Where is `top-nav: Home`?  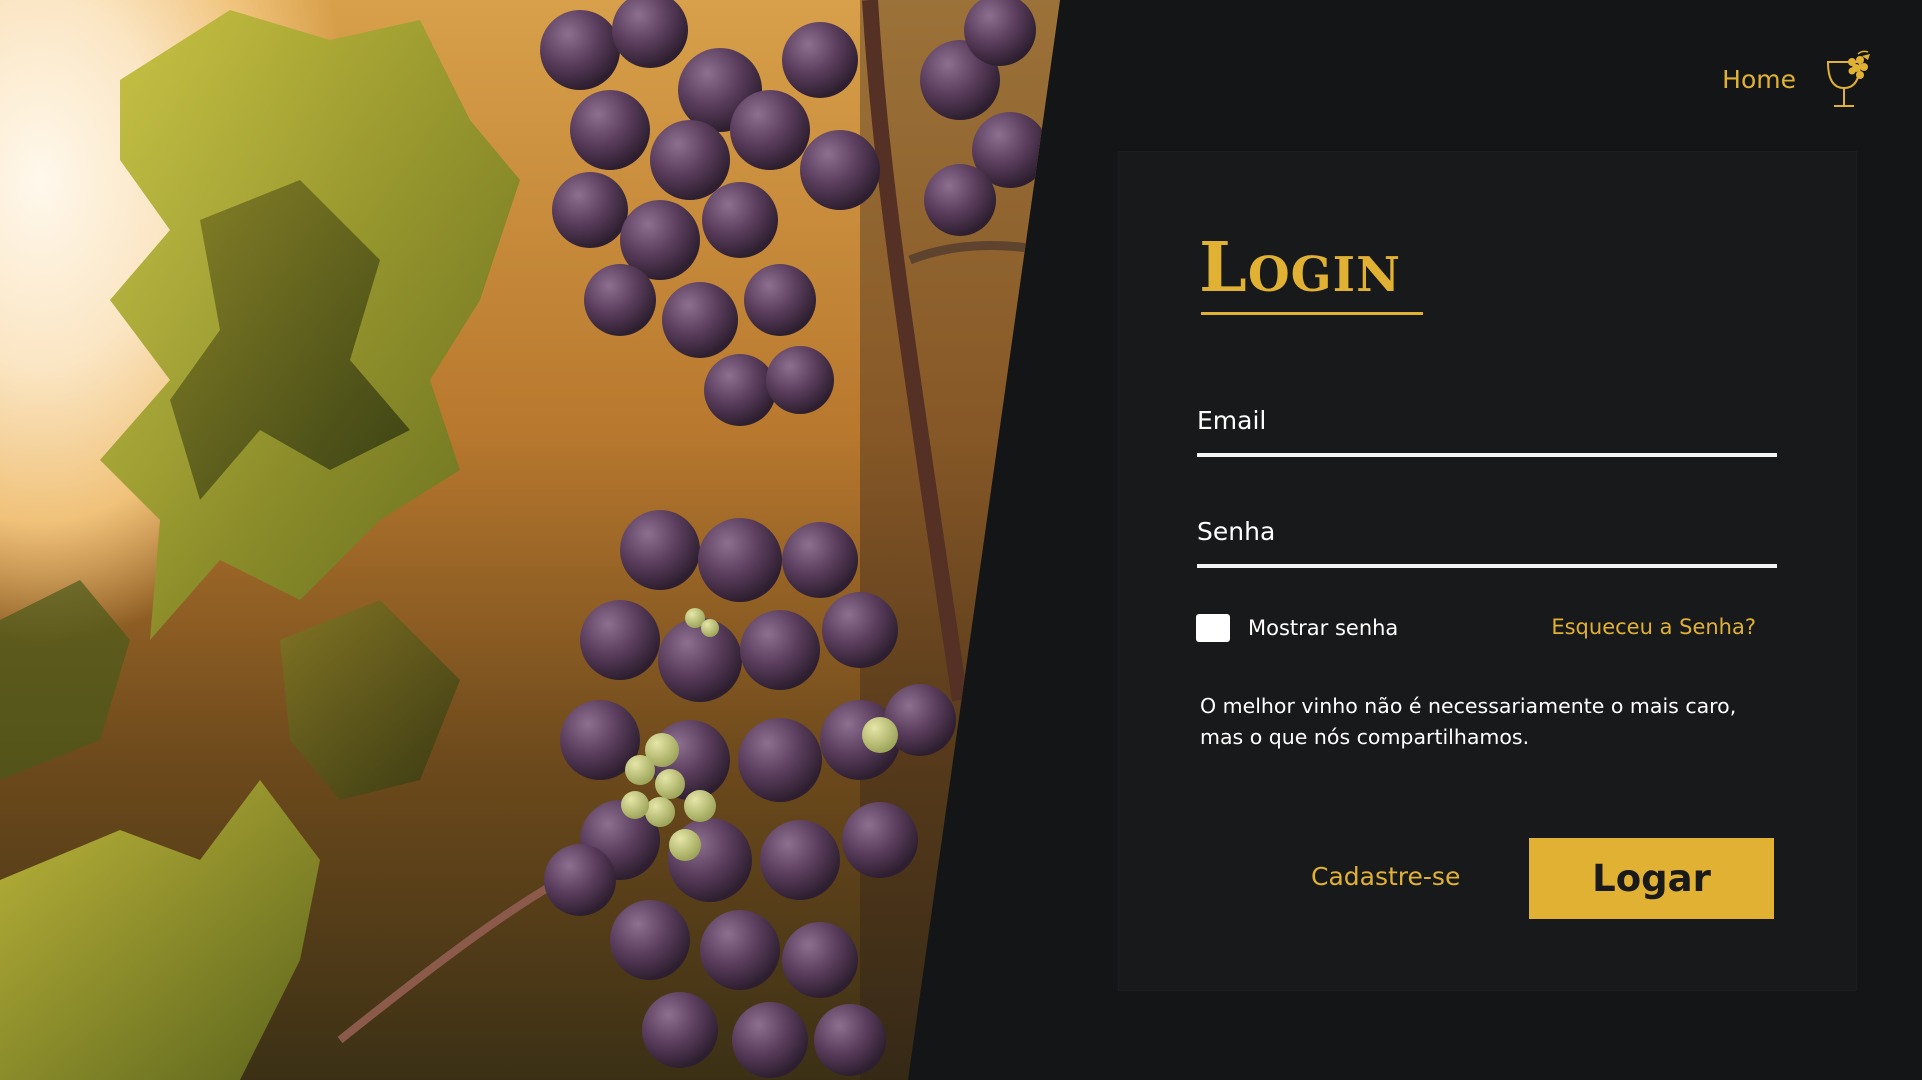
top-nav: Home is located at coordinates (1798, 79).